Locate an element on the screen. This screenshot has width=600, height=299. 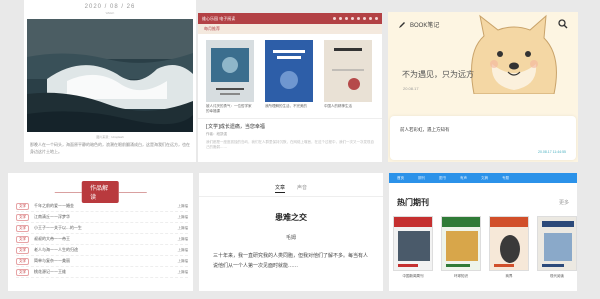
item-title: 小王子——关于以...的一生 is located at coordinates (58, 227).